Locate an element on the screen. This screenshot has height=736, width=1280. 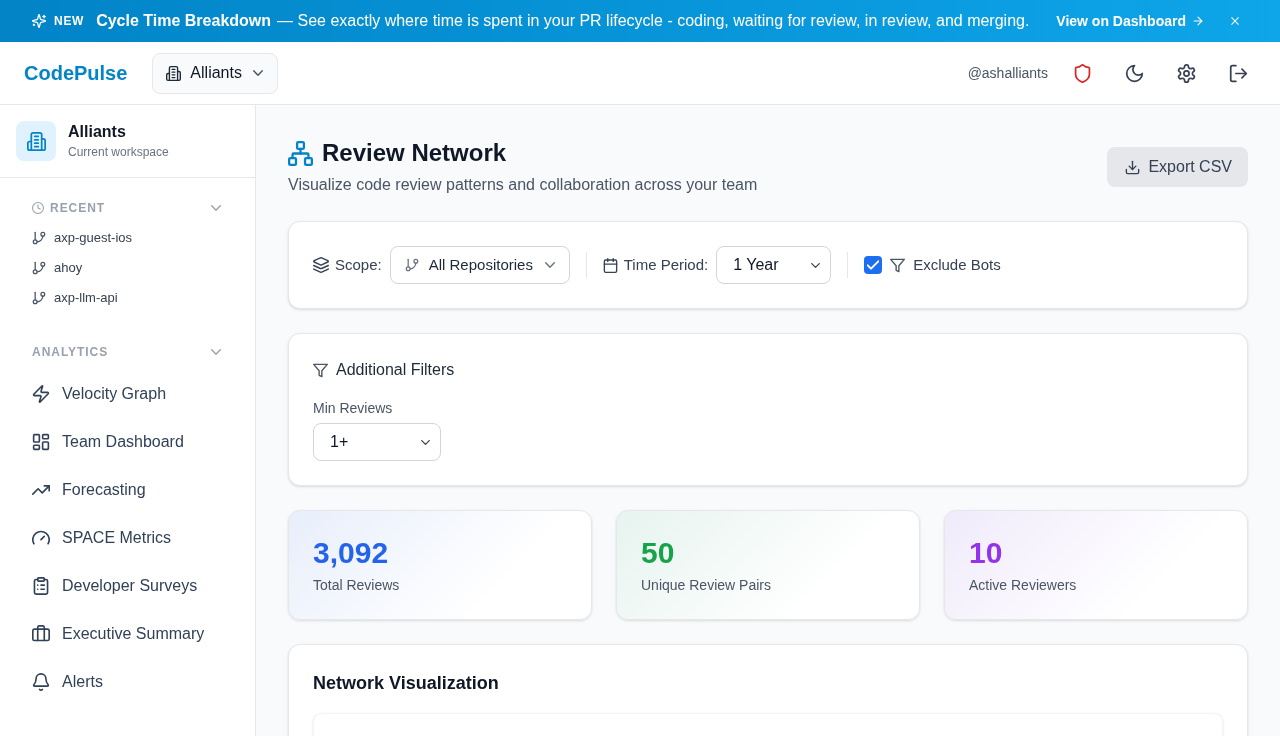
layers-icon is located at coordinates (321, 265).